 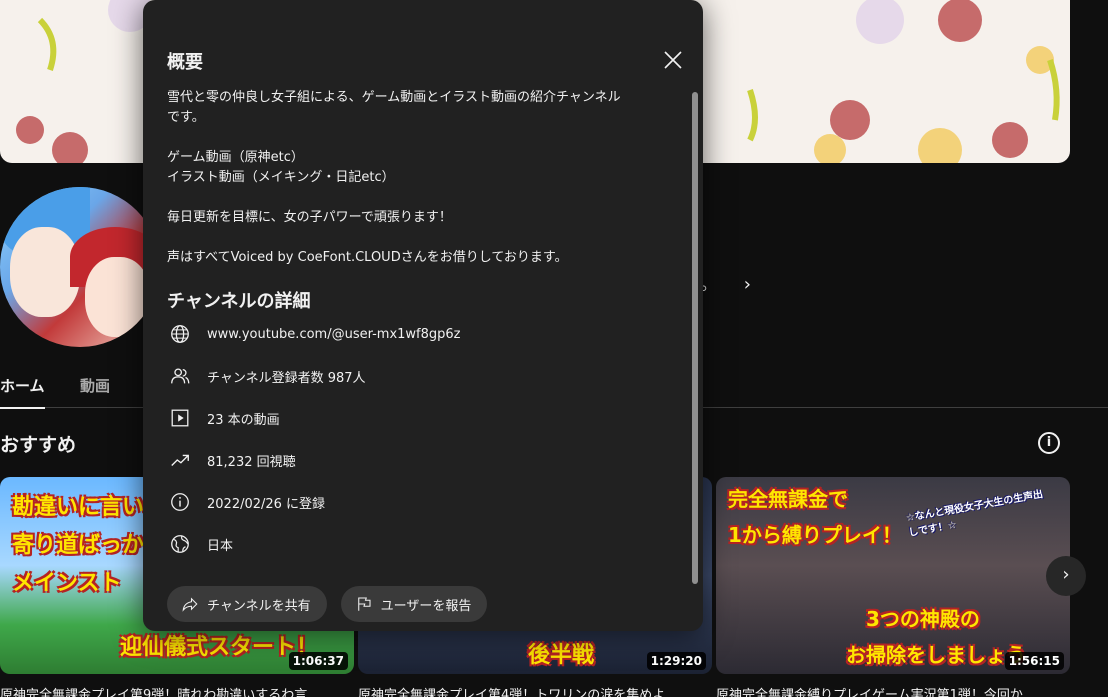 I want to click on share-channel-button: チャンネルを共有, so click(x=247, y=604).